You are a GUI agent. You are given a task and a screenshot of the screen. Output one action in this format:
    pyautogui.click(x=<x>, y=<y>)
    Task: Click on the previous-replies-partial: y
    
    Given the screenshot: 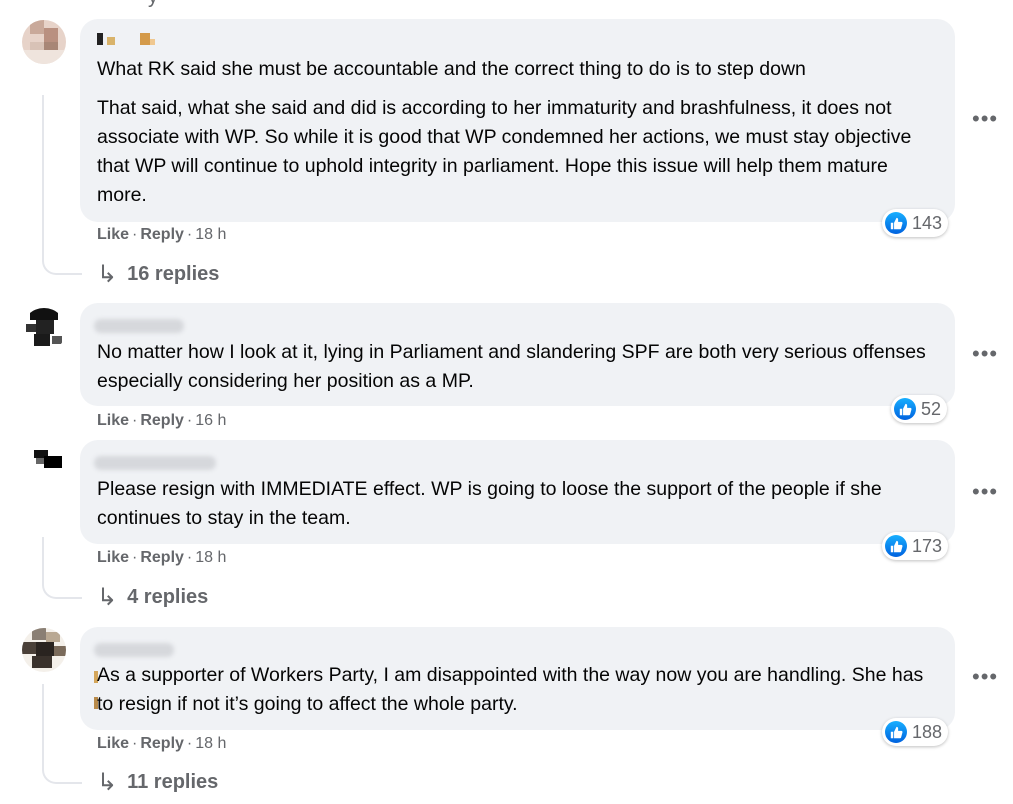 What is the action you would take?
    pyautogui.click(x=153, y=4)
    